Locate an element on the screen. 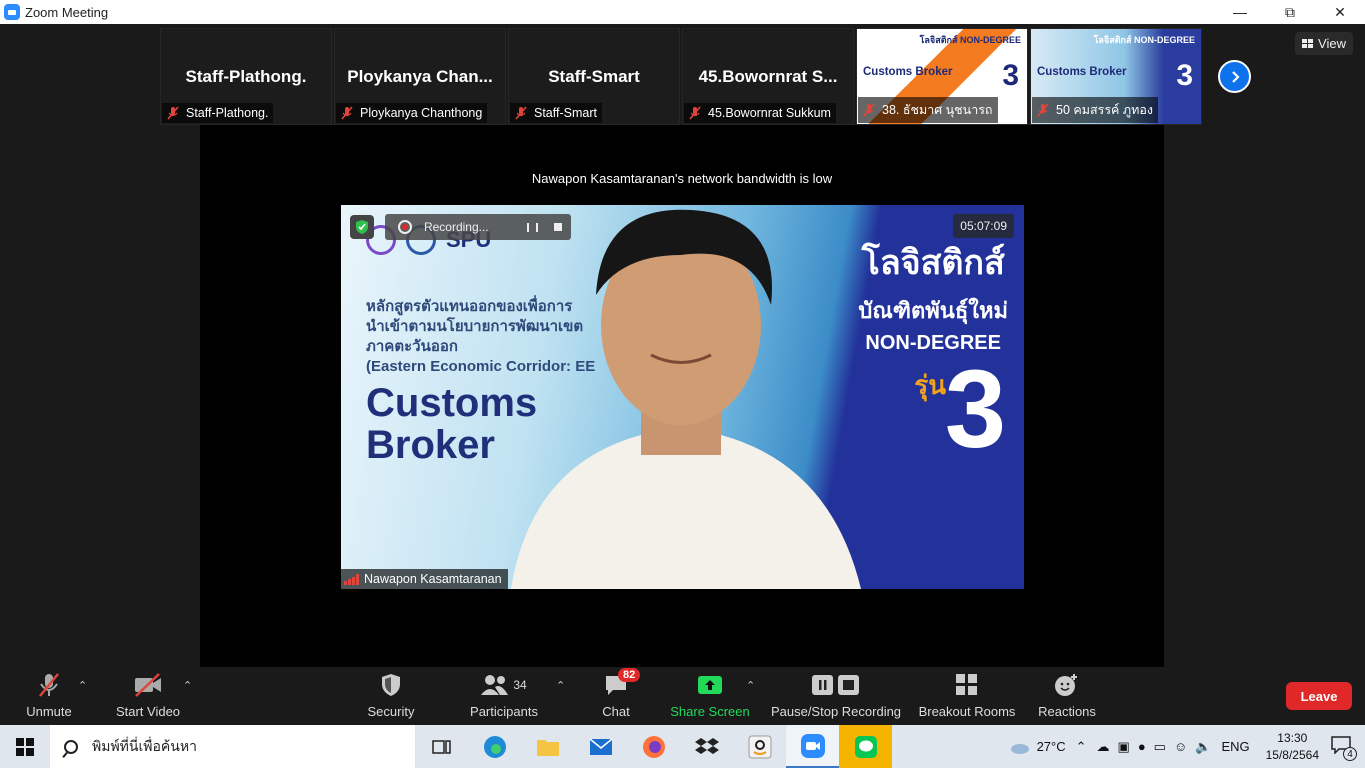 The width and height of the screenshot is (1365, 768). cloud-icon: ☁ is located at coordinates (1103, 747).